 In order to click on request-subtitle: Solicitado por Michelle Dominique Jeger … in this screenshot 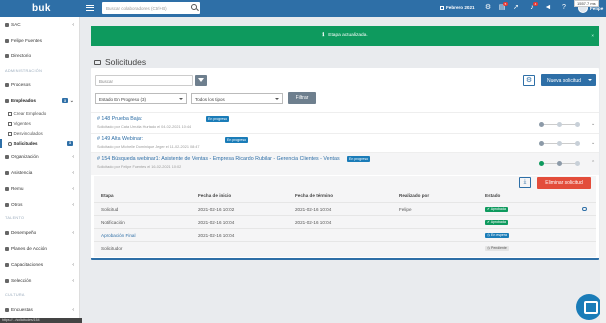, I will do `click(148, 147)`.